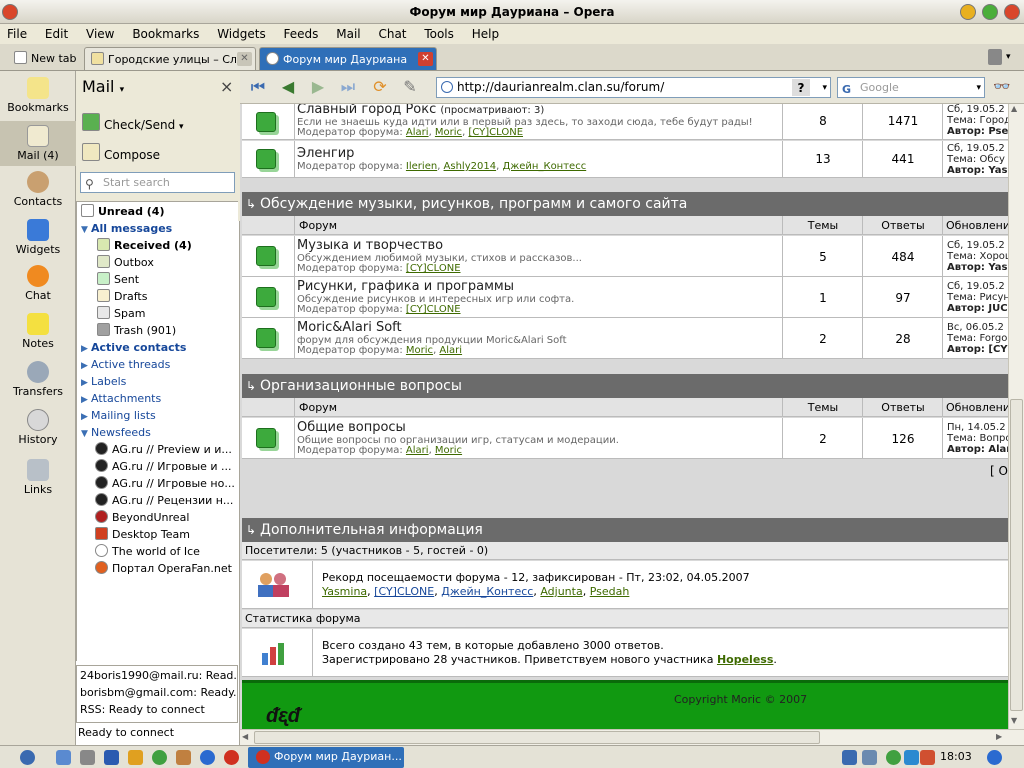  What do you see at coordinates (125, 364) in the screenshot?
I see `tree-item-active-threads: ▶ Active threads` at bounding box center [125, 364].